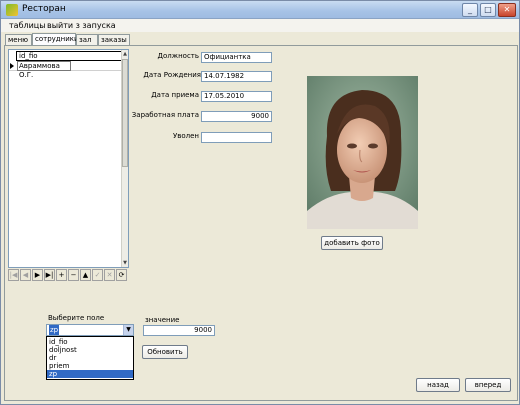 The height and width of the screenshot is (405, 520). I want to click on title-bar: Ресторан _ □ ✕, so click(260, 10).